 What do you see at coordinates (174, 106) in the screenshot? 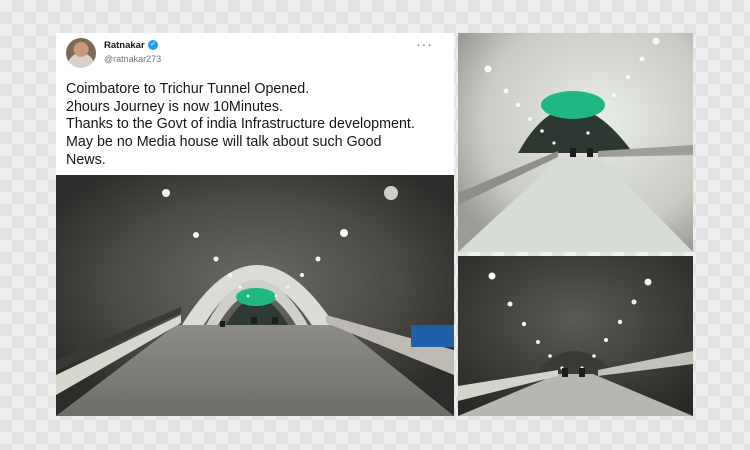
I see `tweet-text-line: 2hours Journey is now 10Minutes.` at bounding box center [174, 106].